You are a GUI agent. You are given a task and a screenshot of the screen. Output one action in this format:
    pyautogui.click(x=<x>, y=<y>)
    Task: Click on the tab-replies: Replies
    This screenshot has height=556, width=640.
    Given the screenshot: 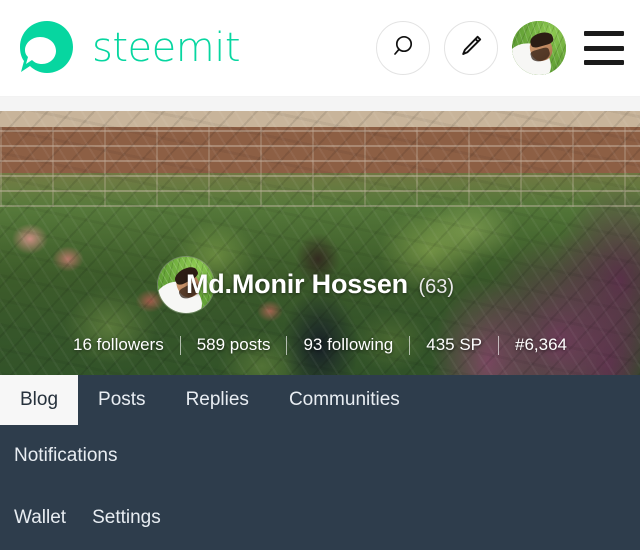 What is the action you would take?
    pyautogui.click(x=217, y=400)
    